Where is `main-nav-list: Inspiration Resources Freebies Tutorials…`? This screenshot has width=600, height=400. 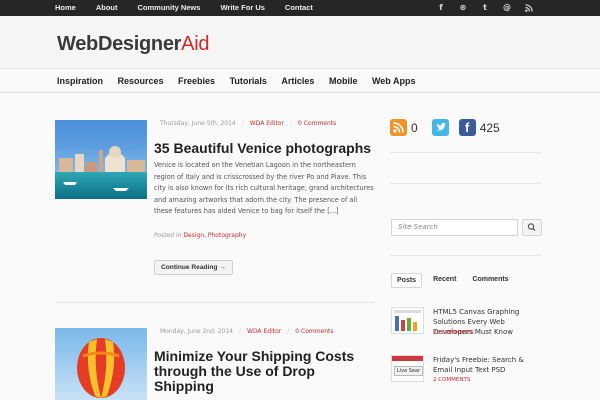
main-nav-list: Inspiration Resources Freebies Tutorials… is located at coordinates (243, 81).